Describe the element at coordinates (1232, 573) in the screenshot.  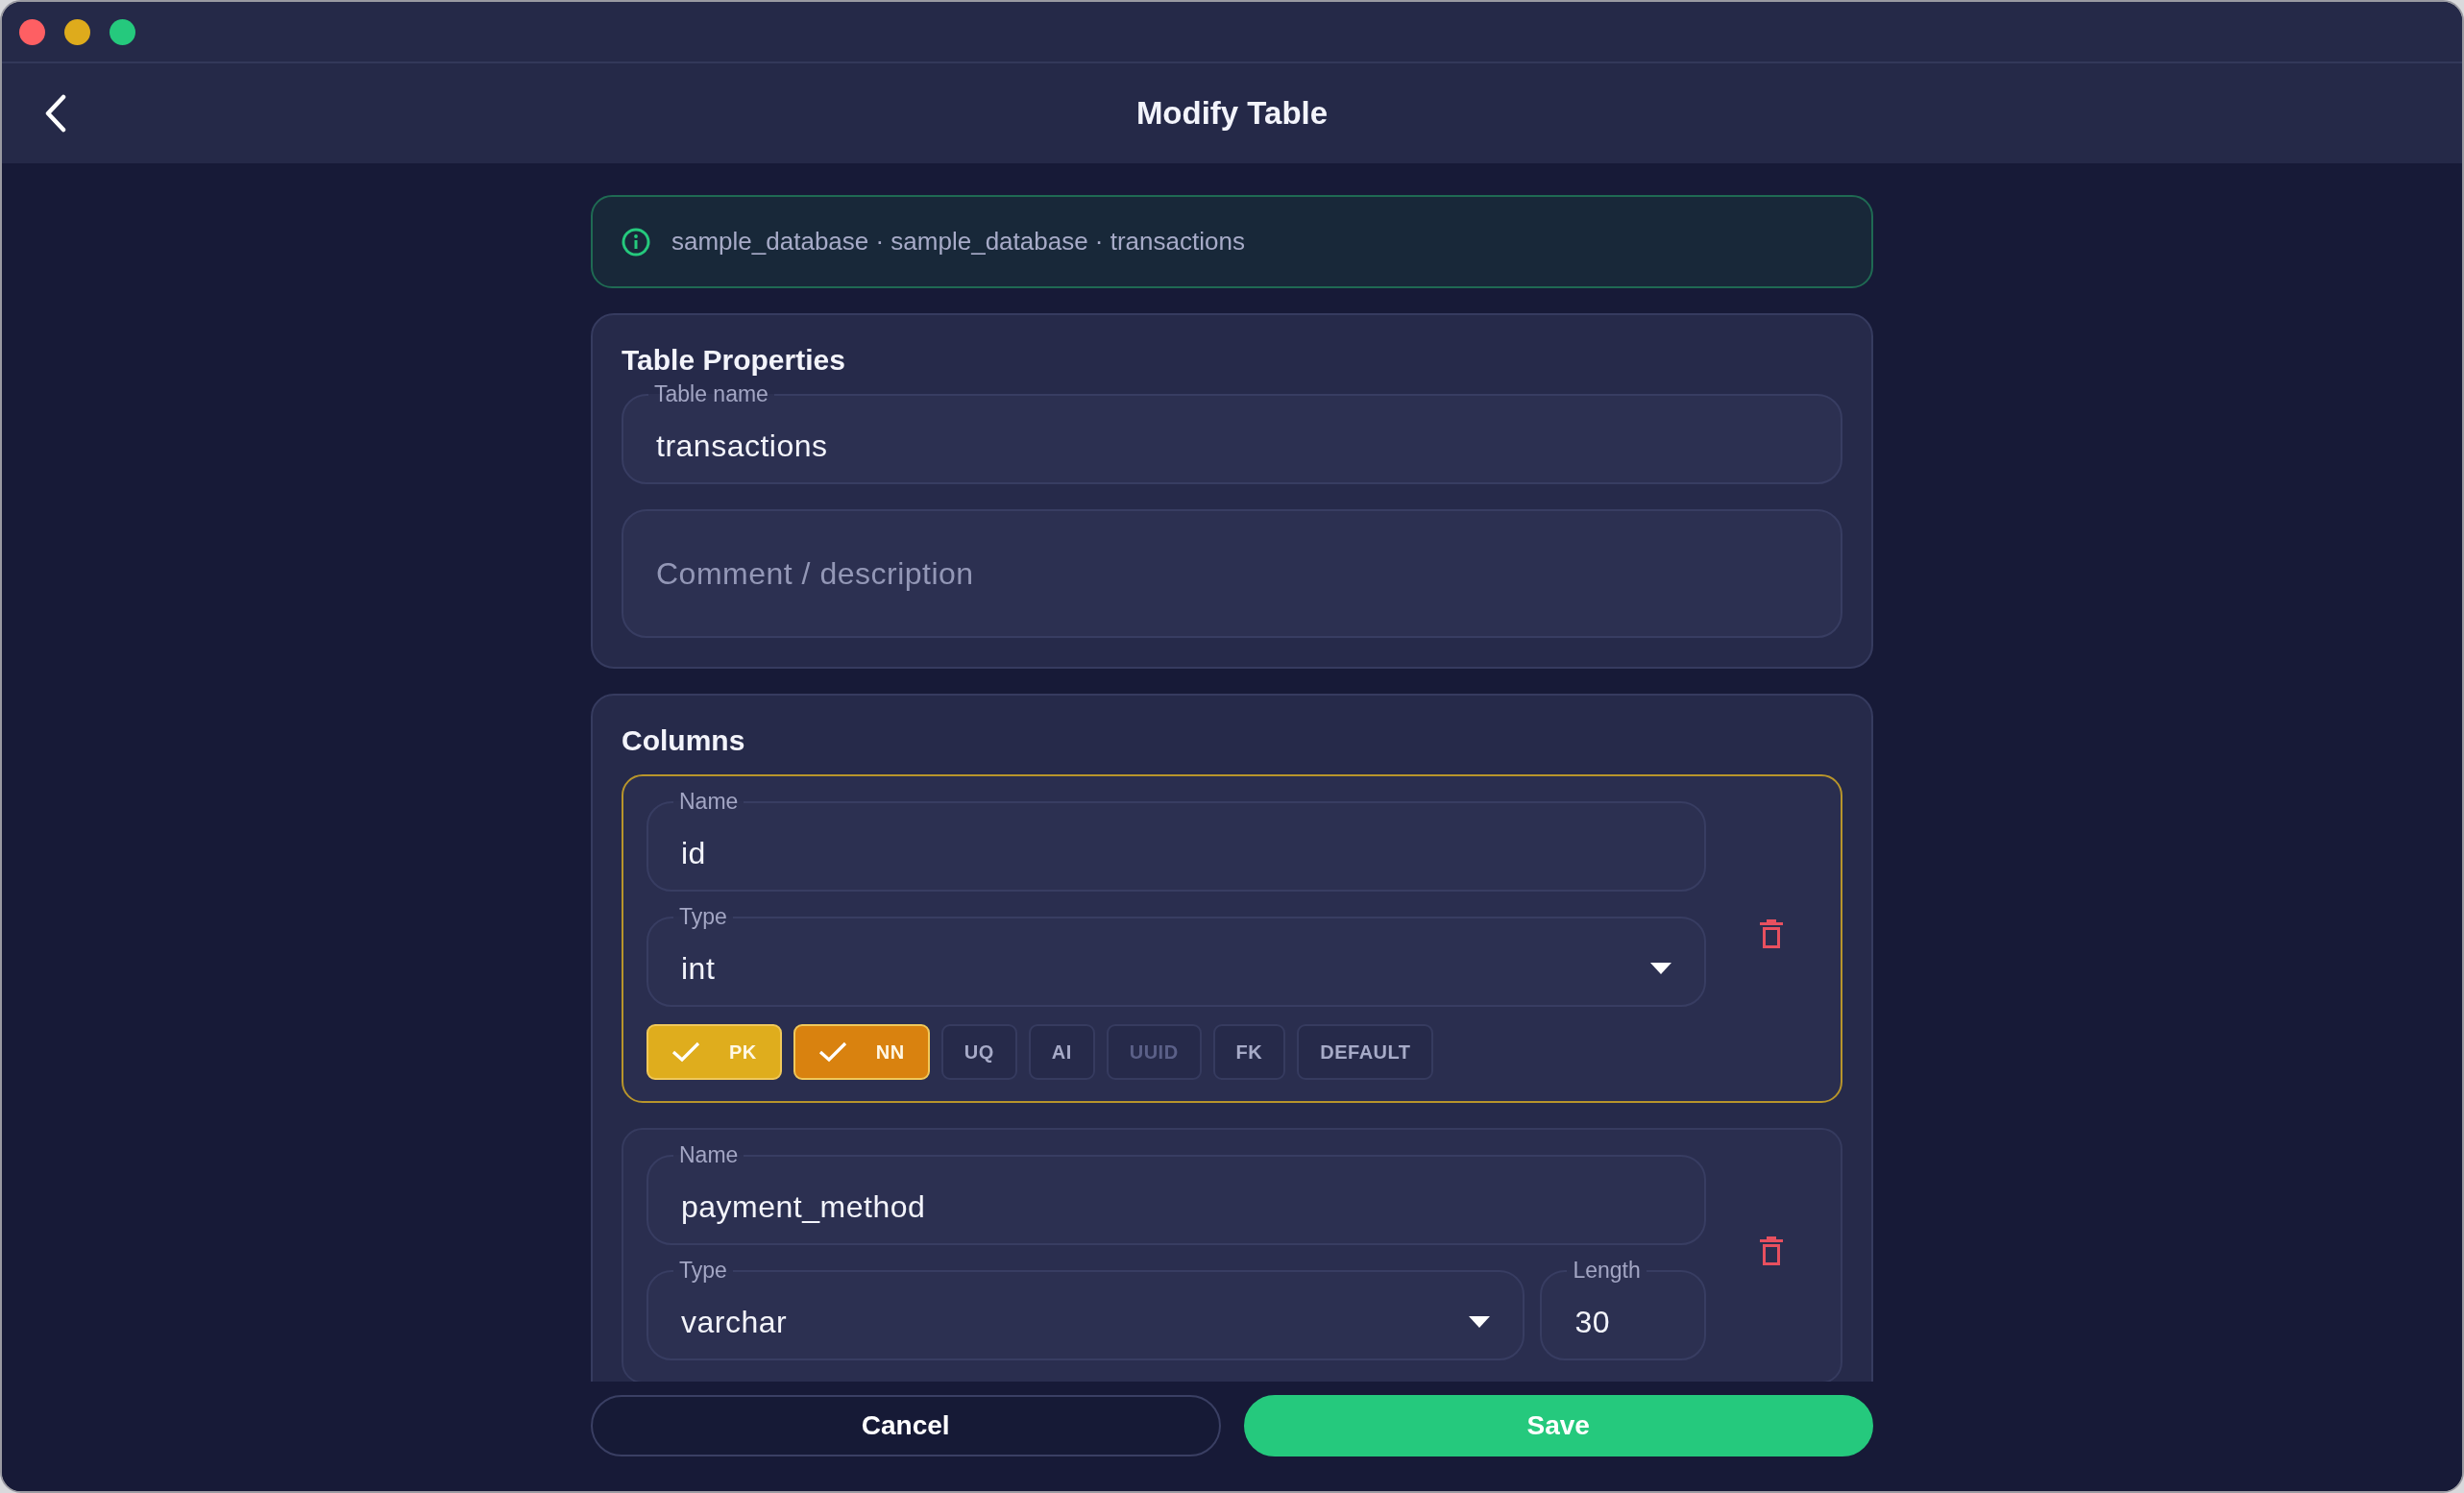
I see `comment-field: Comment / description` at that location.